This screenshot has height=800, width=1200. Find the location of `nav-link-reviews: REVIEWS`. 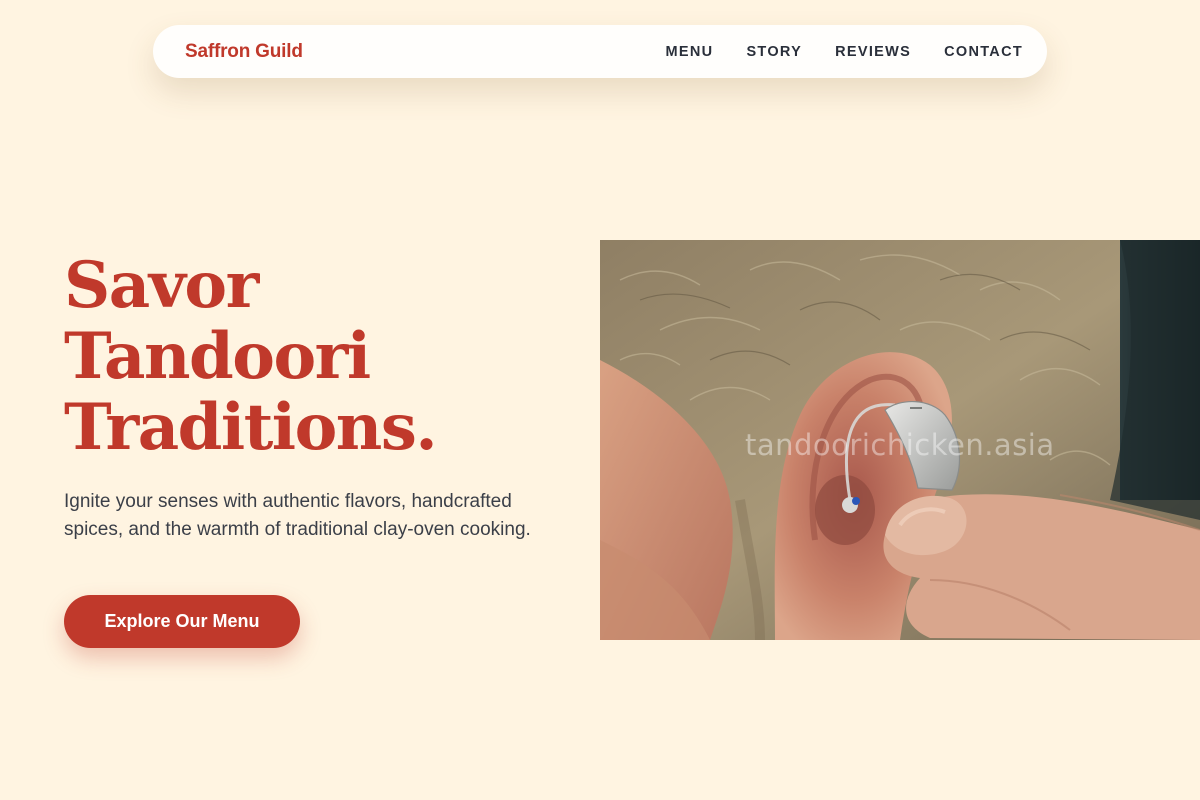

nav-link-reviews: REVIEWS is located at coordinates (873, 52).